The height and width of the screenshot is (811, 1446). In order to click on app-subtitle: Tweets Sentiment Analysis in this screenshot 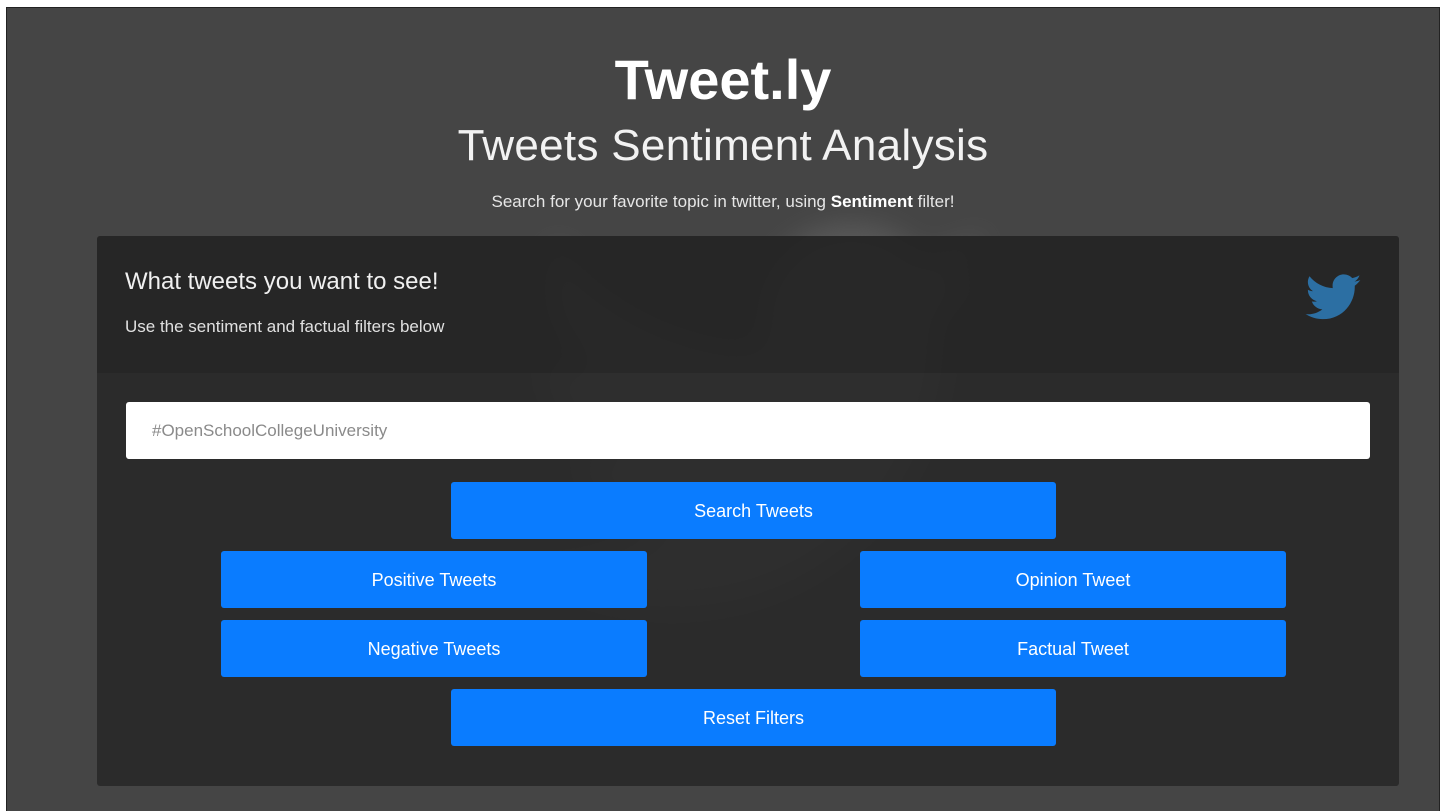, I will do `click(723, 145)`.